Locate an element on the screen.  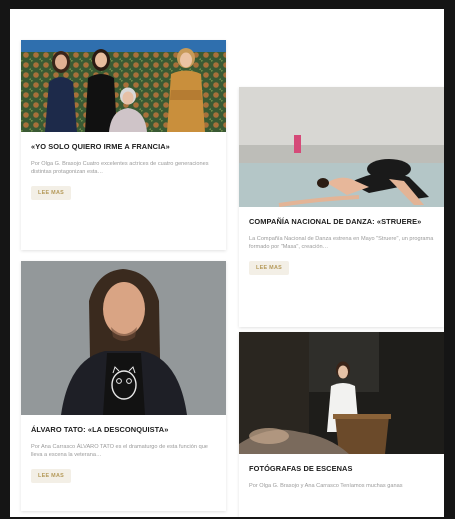
woman-at-lectern-photo is located at coordinates (341, 393).